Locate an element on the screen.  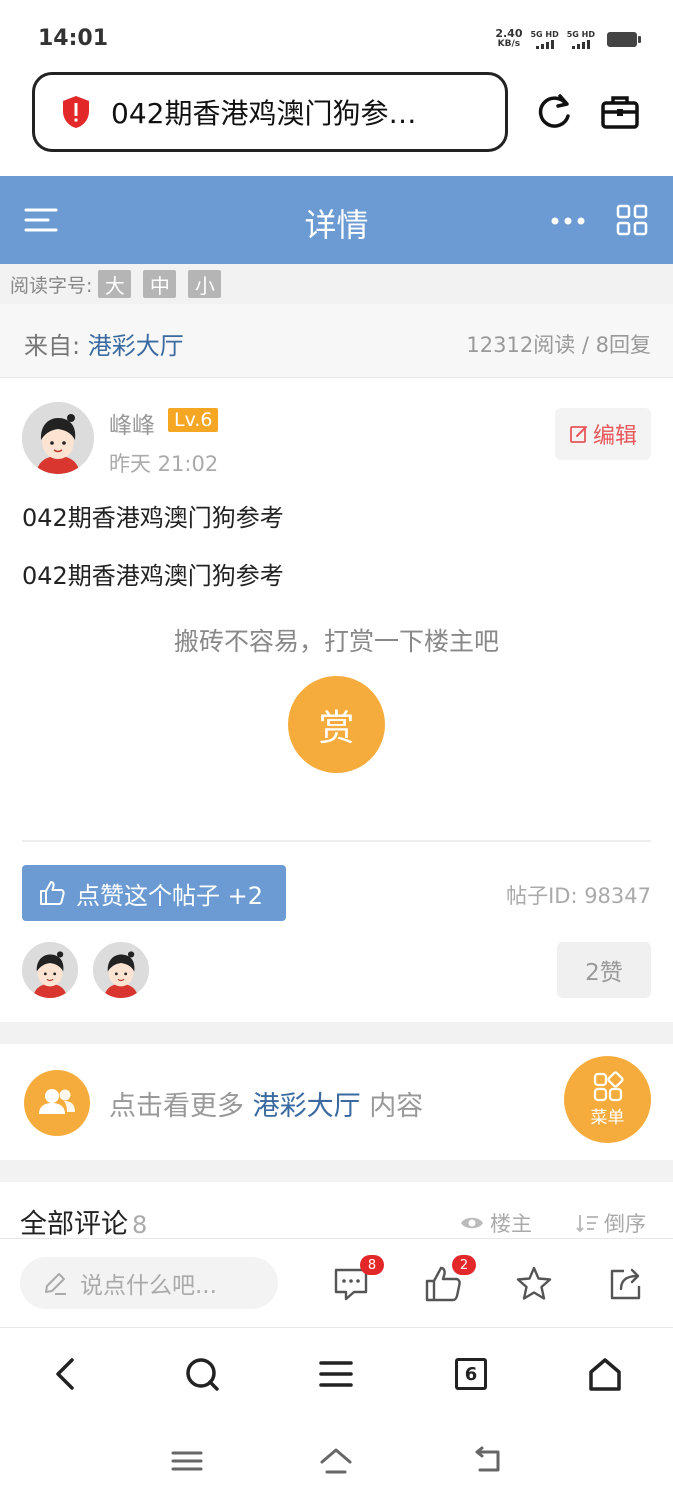
battery-icon is located at coordinates (624, 39).